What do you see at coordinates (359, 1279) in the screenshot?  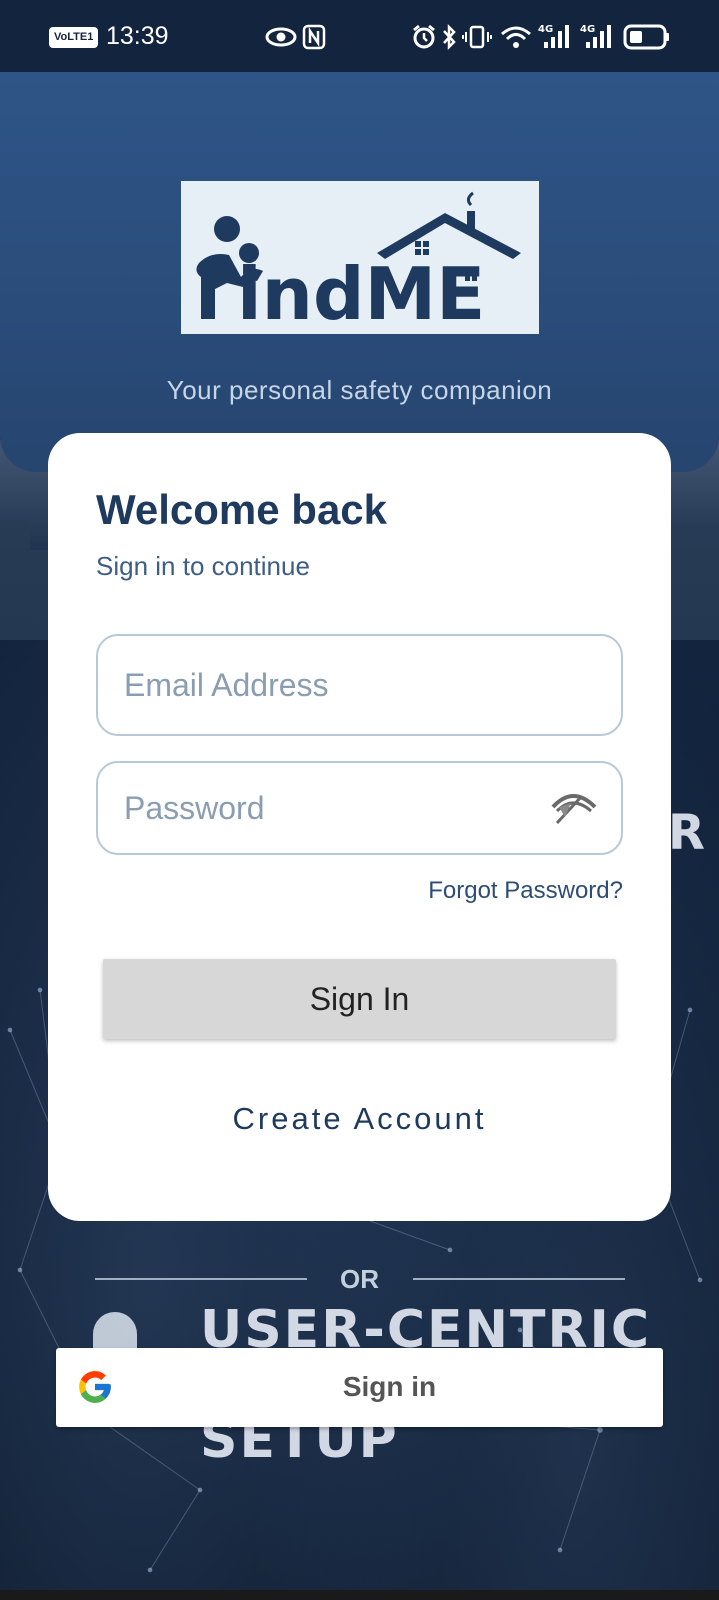 I see `or-divider-label: OR` at bounding box center [359, 1279].